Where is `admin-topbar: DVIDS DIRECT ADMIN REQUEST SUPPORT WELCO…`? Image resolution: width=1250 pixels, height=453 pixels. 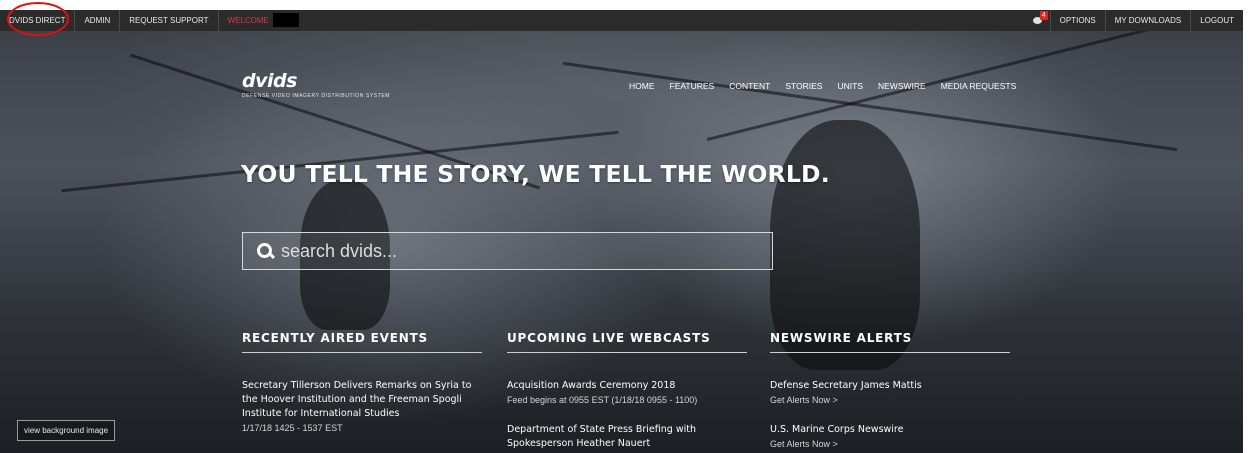 admin-topbar: DVIDS DIRECT ADMIN REQUEST SUPPORT WELCO… is located at coordinates (621, 20).